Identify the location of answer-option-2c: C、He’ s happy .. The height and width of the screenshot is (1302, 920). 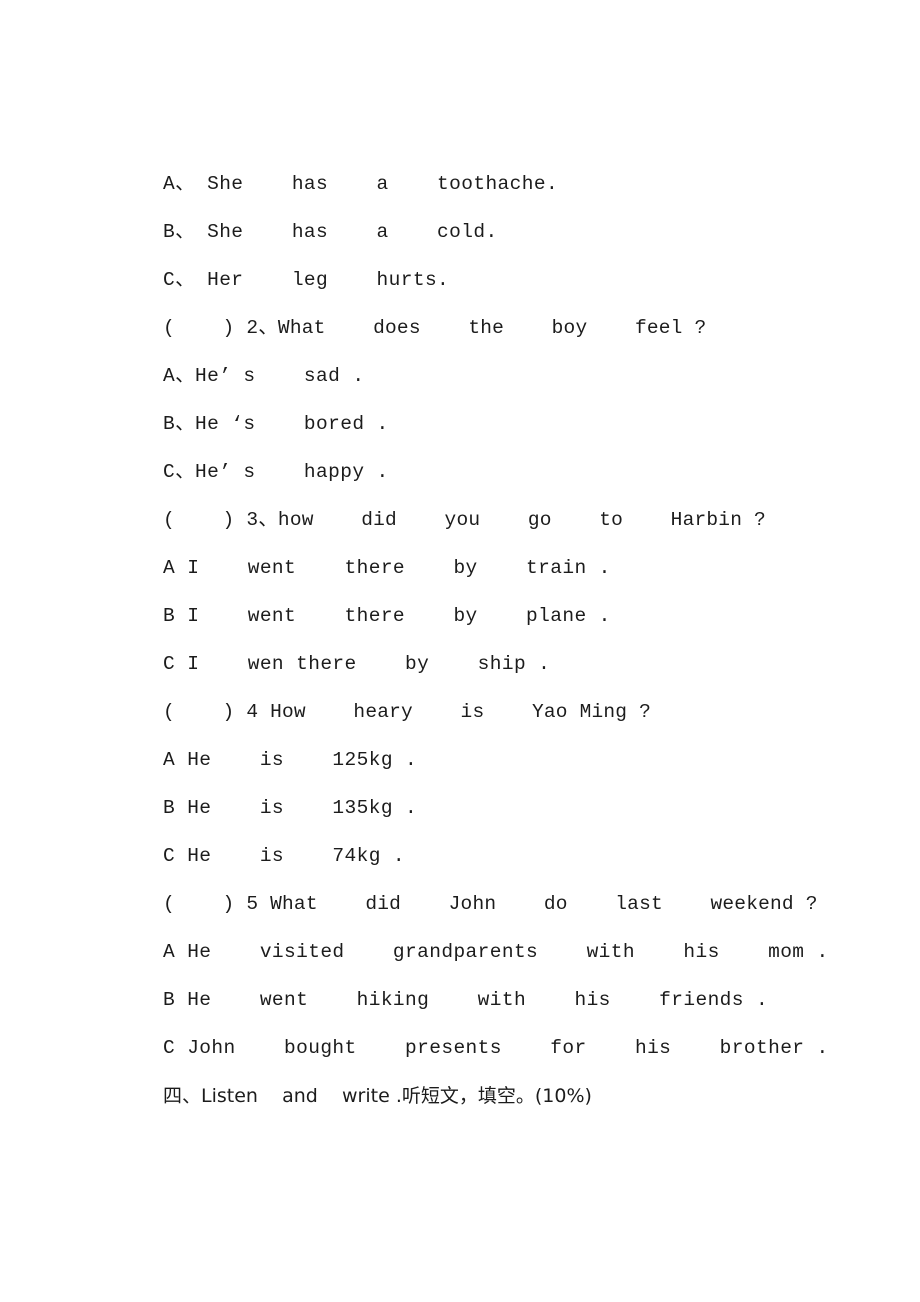
(276, 472).